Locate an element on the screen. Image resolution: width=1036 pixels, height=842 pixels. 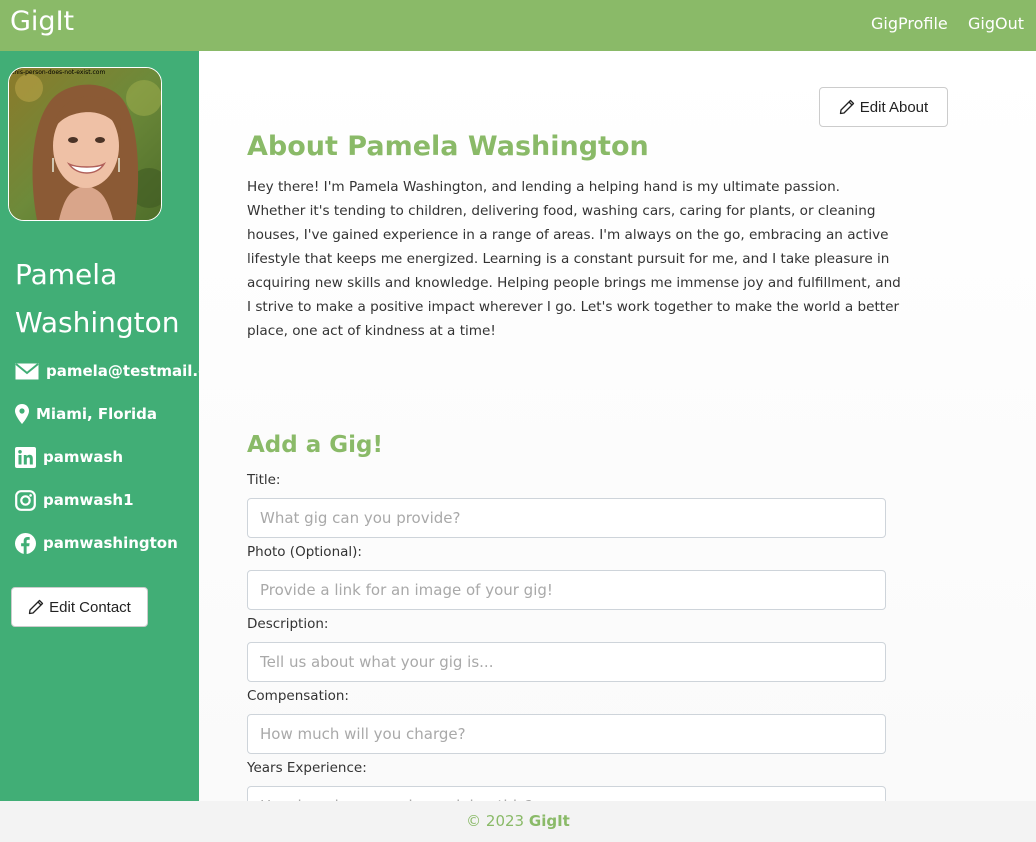
brand-logo-link: GigIt is located at coordinates (42, 21).